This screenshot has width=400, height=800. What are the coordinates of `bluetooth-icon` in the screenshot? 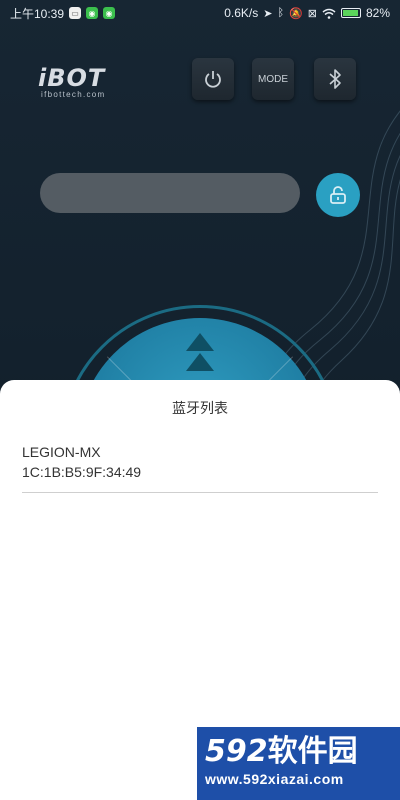 It's located at (335, 79).